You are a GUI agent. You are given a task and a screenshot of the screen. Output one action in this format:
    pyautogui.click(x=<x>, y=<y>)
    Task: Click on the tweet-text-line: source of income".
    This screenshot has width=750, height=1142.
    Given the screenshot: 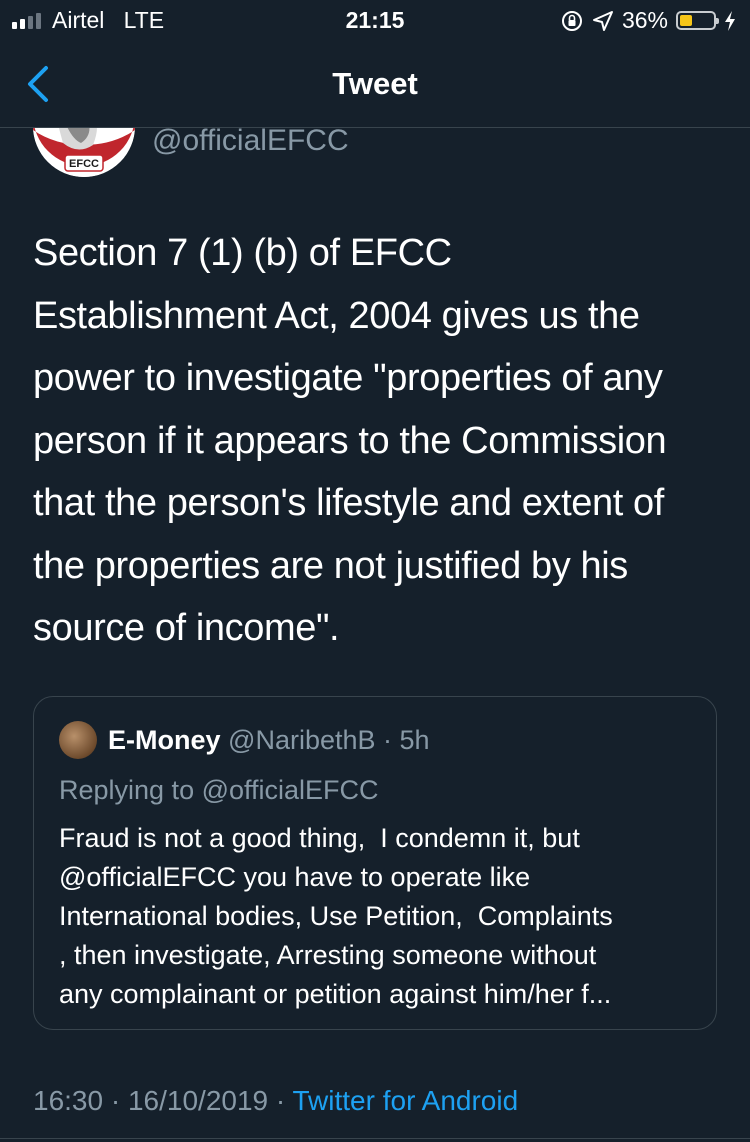 What is the action you would take?
    pyautogui.click(x=186, y=628)
    